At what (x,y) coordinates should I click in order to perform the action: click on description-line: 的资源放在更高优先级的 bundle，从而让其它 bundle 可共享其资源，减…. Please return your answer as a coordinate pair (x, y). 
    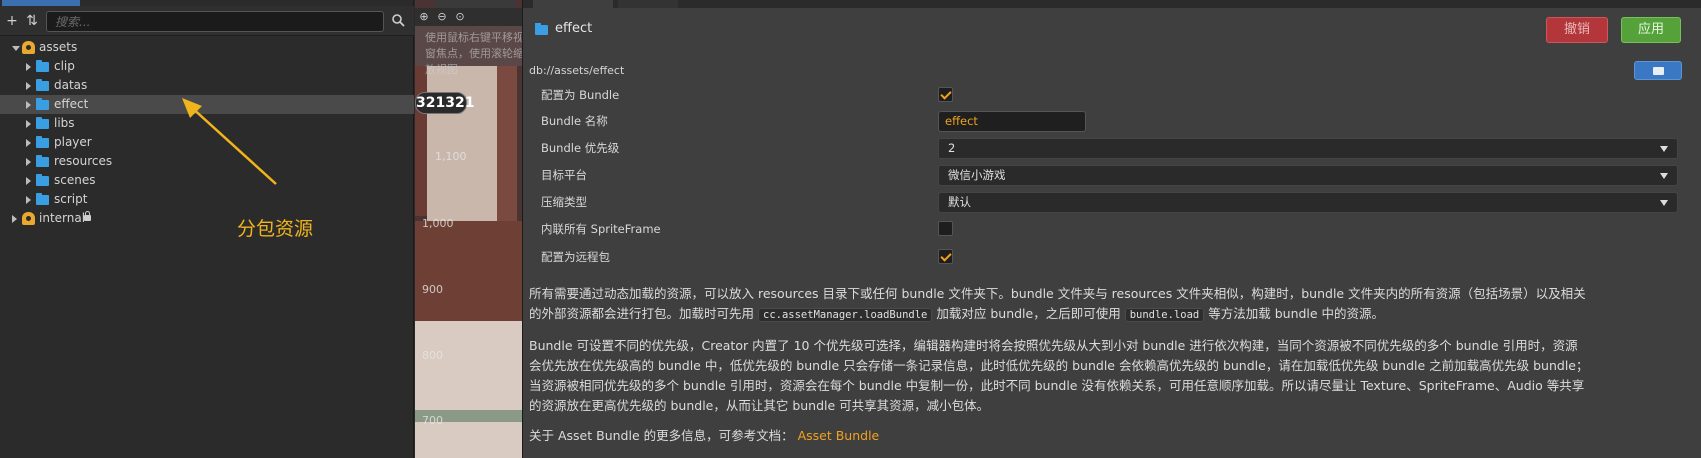
    Looking at the image, I should click on (759, 405).